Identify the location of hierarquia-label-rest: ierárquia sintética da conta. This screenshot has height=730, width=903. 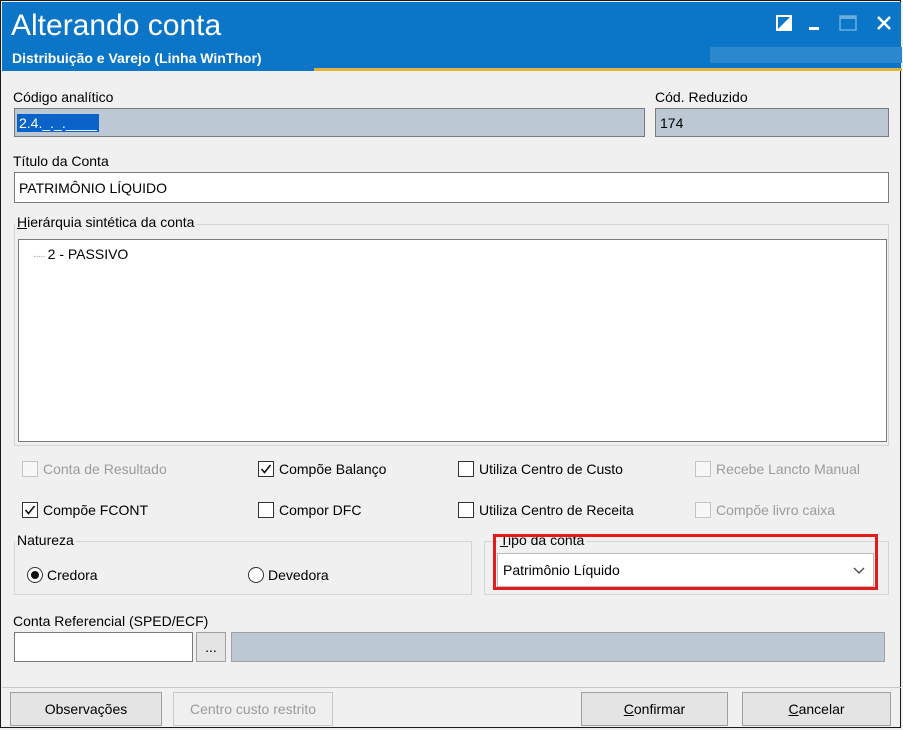
(111, 222).